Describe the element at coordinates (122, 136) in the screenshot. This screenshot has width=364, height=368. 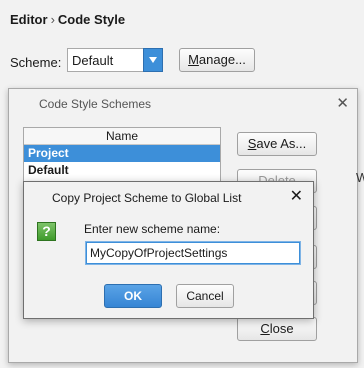
I see `list-header-name: Name` at that location.